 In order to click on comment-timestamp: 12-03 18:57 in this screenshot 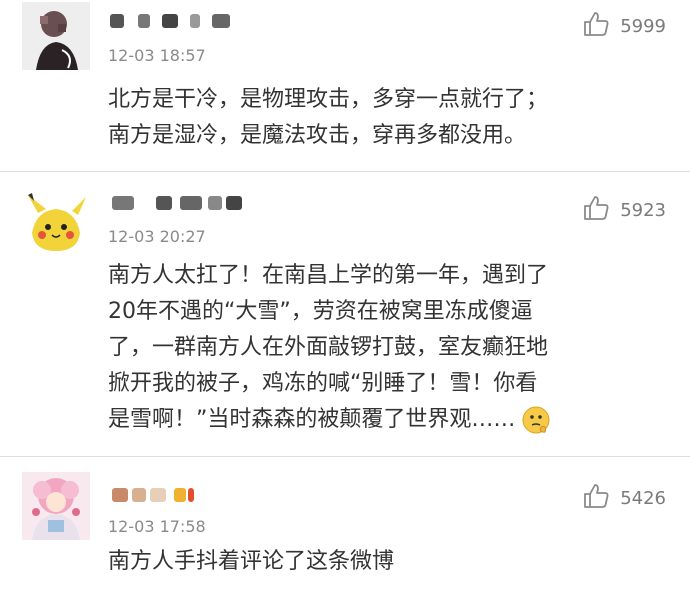, I will do `click(157, 55)`.